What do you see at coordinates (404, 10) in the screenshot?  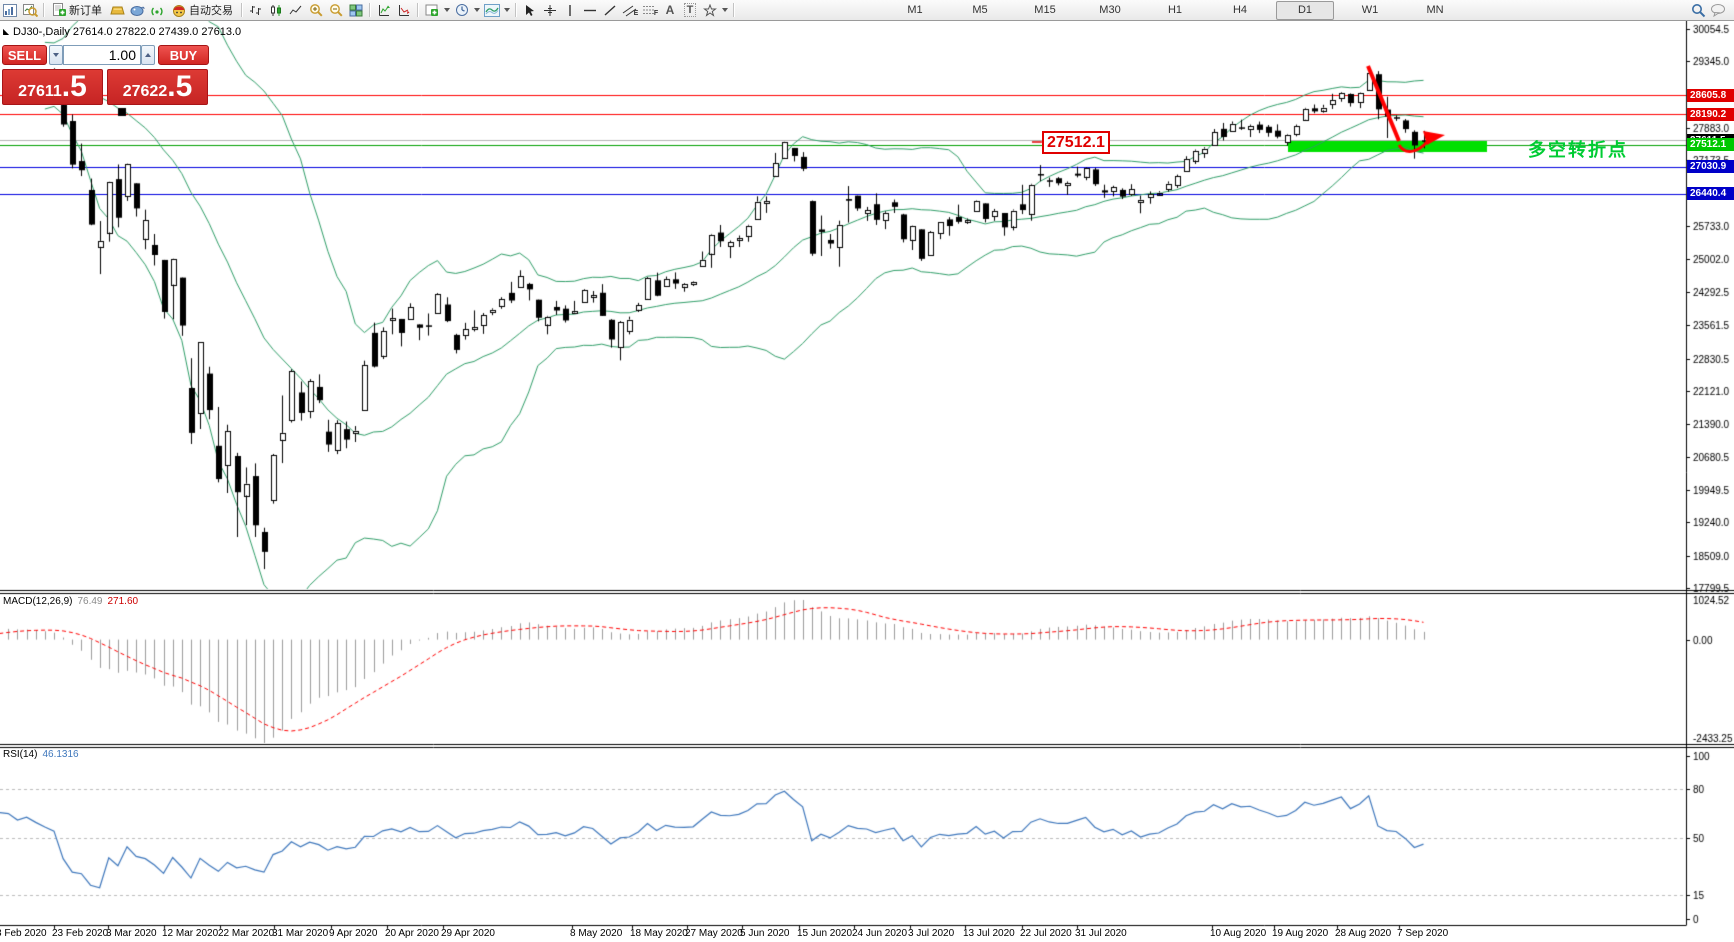 I see `indicator-list-icon` at bounding box center [404, 10].